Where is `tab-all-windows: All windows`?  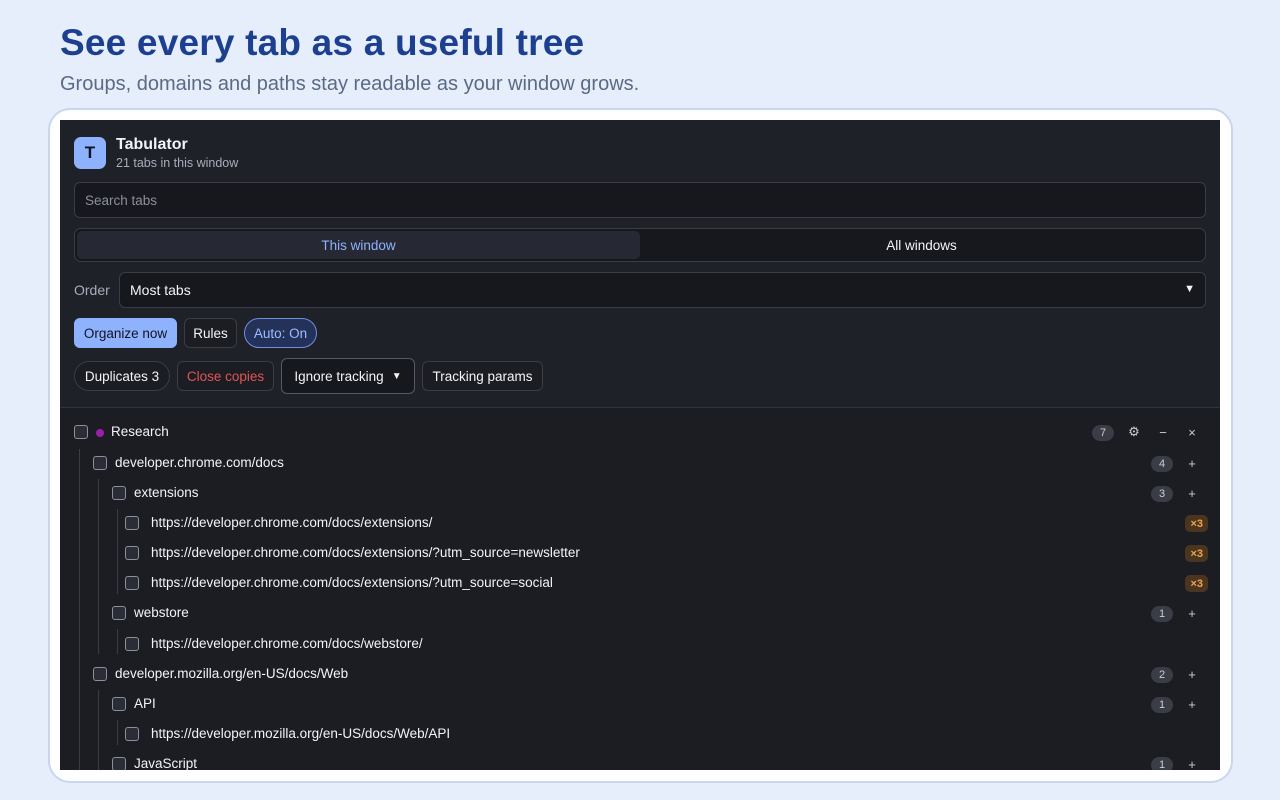 tab-all-windows: All windows is located at coordinates (921, 245).